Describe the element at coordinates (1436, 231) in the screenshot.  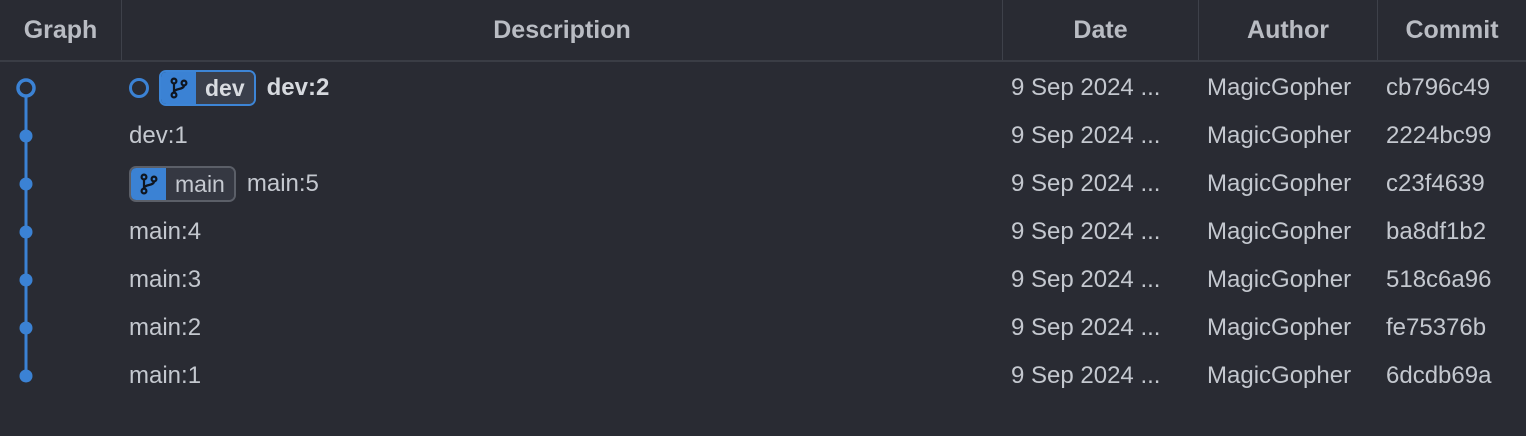
I see `commit-hash-cell: ba8df1b2` at that location.